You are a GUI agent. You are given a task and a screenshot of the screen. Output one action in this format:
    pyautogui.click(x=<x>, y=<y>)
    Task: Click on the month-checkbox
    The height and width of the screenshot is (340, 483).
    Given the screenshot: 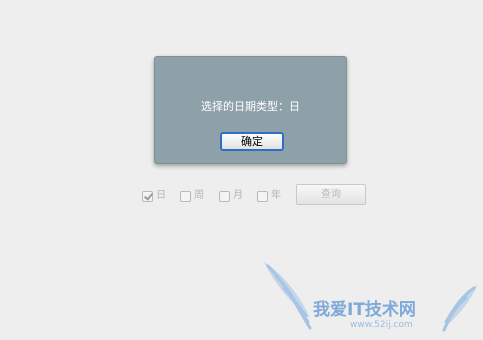 What is the action you would take?
    pyautogui.click(x=224, y=196)
    